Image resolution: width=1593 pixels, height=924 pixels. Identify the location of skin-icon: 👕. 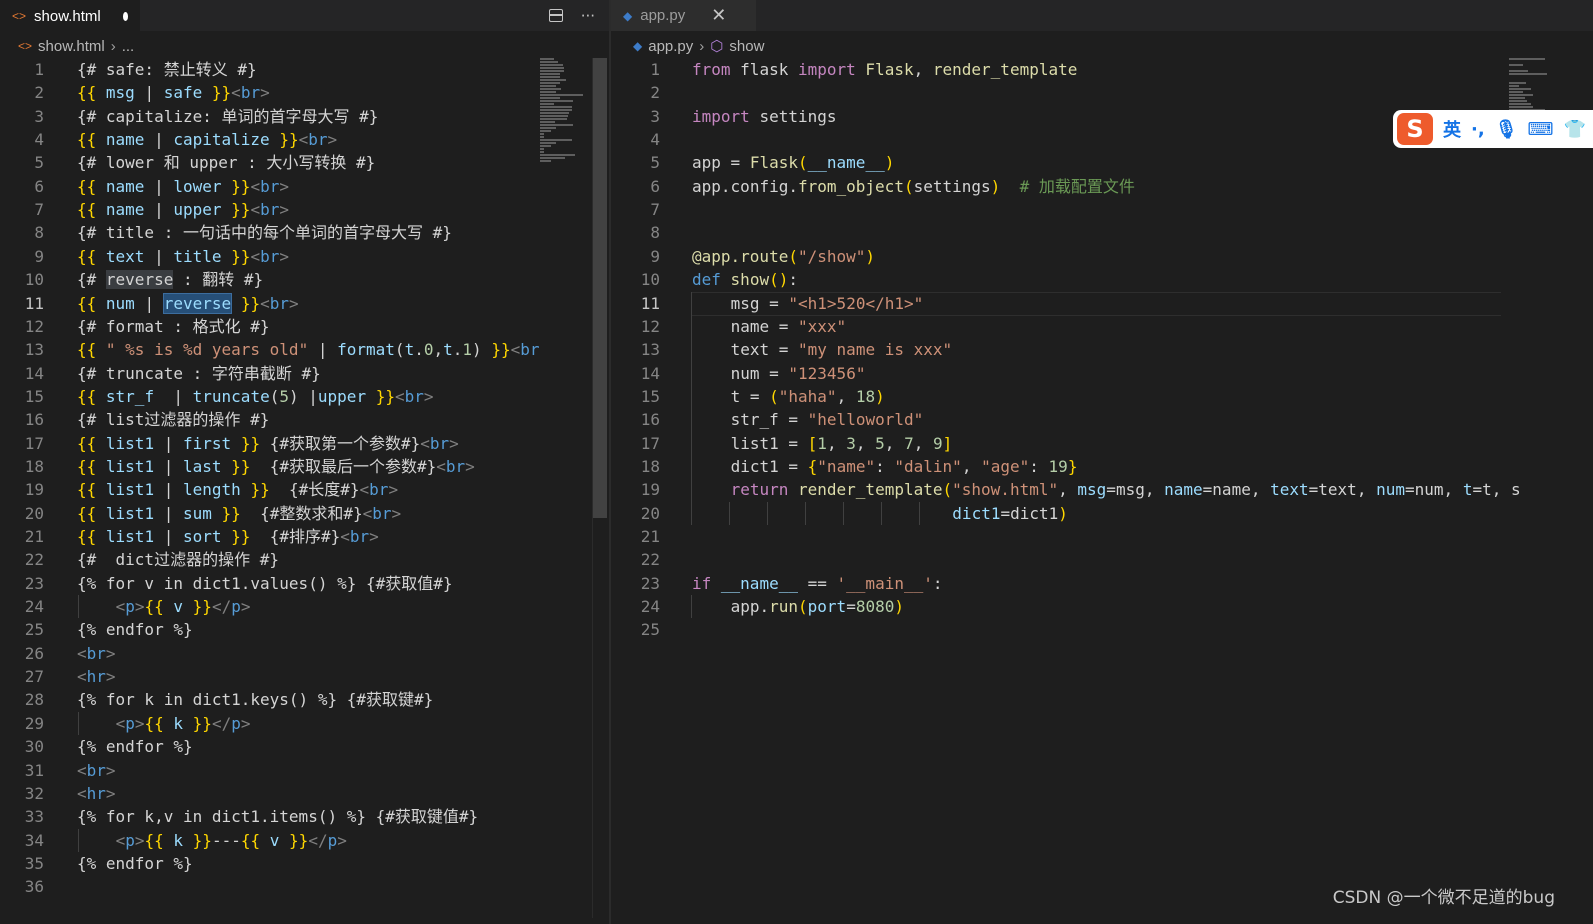
(1575, 129).